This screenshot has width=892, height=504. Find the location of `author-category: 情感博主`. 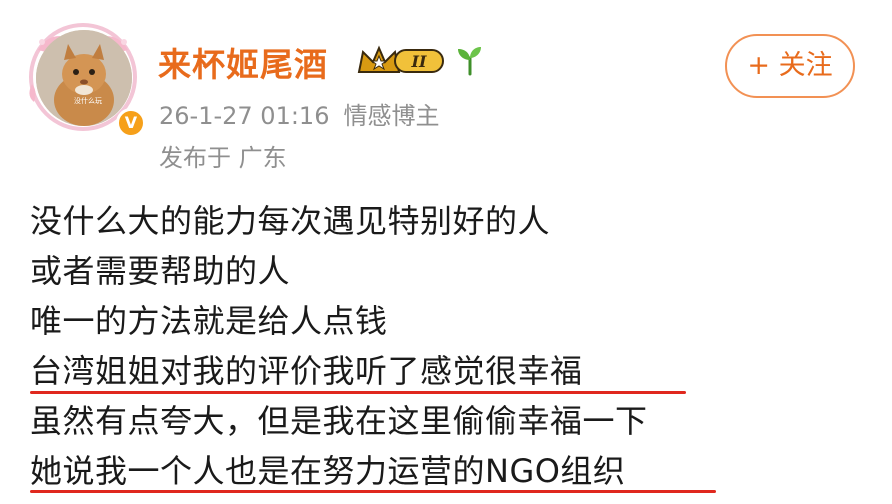

author-category: 情感博主 is located at coordinates (391, 116).